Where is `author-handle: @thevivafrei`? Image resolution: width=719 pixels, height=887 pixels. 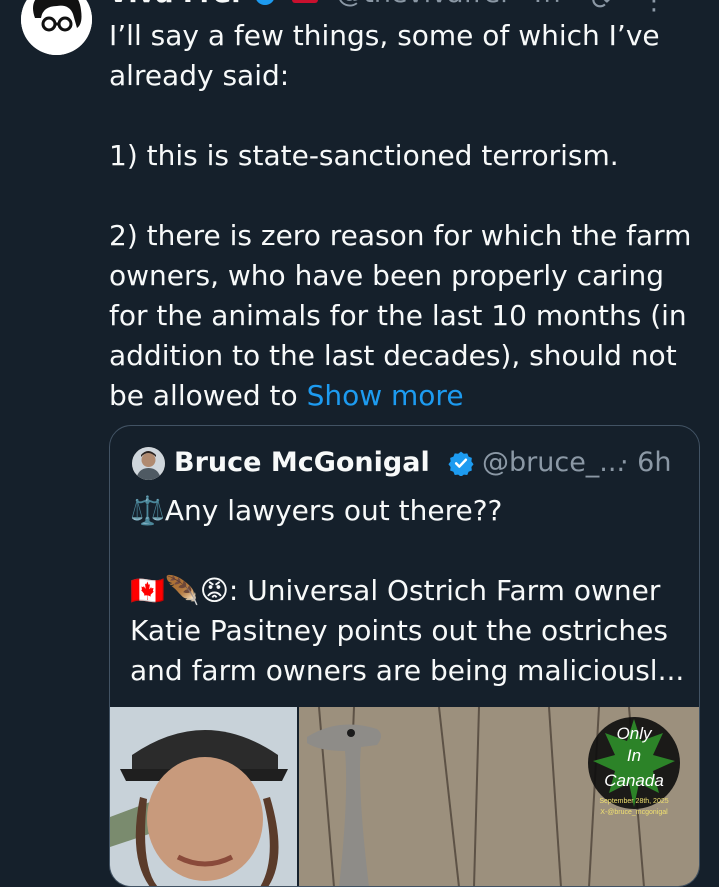
author-handle: @thevivafrei is located at coordinates (421, 4).